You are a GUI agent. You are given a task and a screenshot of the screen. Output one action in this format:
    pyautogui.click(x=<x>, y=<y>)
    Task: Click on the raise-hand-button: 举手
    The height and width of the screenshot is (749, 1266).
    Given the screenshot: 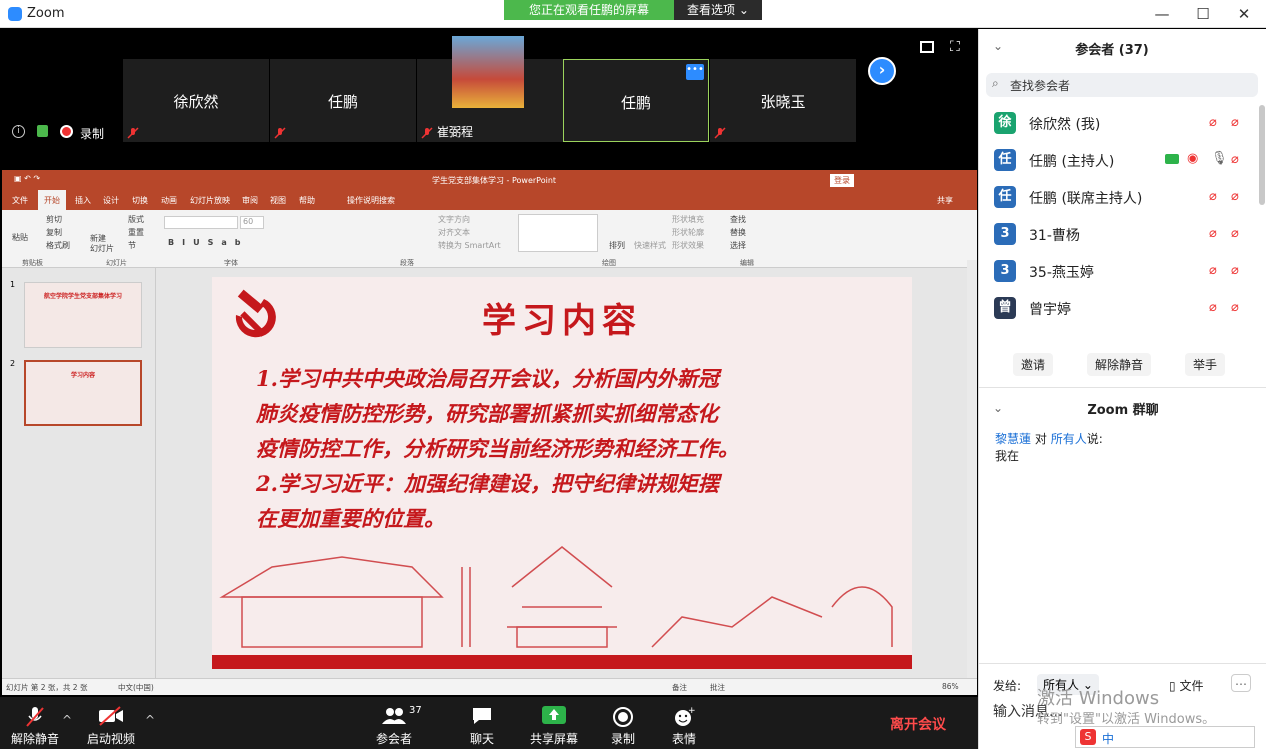 What is the action you would take?
    pyautogui.click(x=1205, y=364)
    